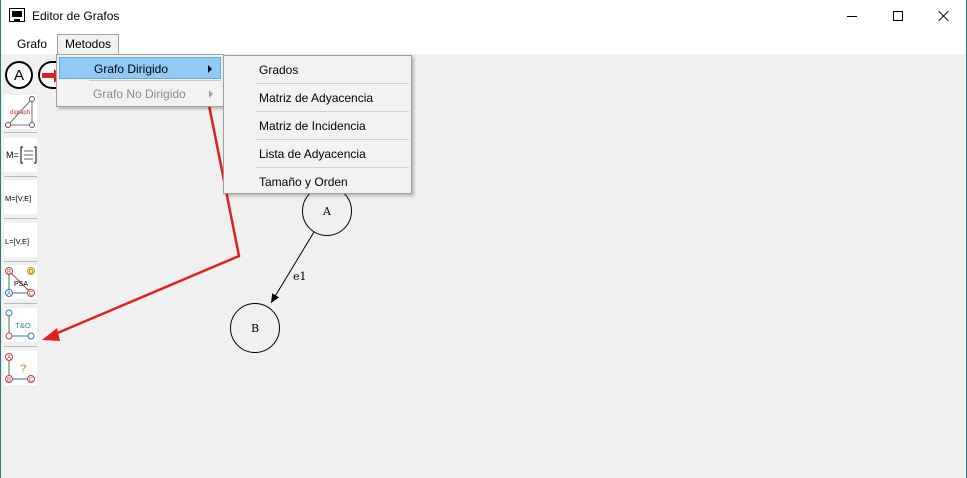 The height and width of the screenshot is (478, 967). What do you see at coordinates (32, 44) in the screenshot?
I see `menu-grafo: Grafo` at bounding box center [32, 44].